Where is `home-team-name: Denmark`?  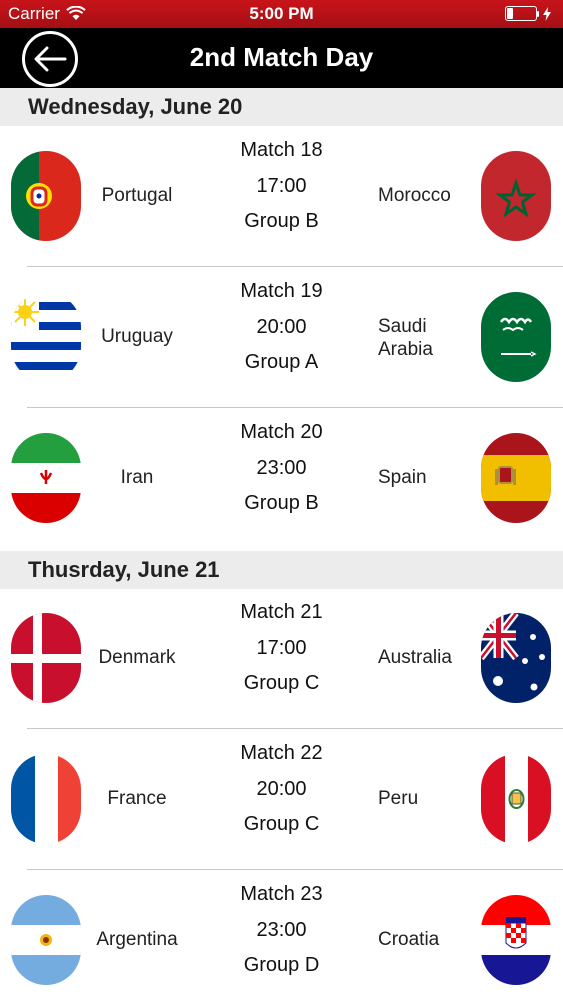 home-team-name: Denmark is located at coordinates (137, 657).